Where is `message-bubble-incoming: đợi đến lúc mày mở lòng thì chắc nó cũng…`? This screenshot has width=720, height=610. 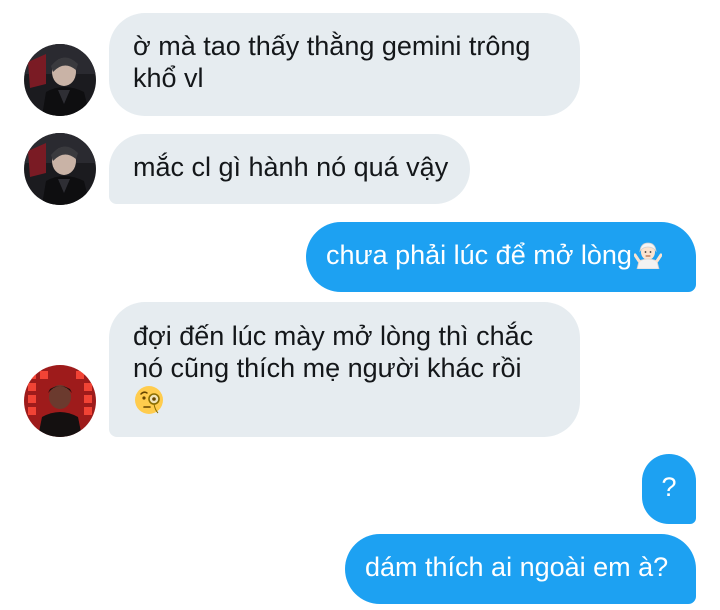 message-bubble-incoming: đợi đến lúc mày mở lòng thì chắc nó cũng… is located at coordinates (344, 369).